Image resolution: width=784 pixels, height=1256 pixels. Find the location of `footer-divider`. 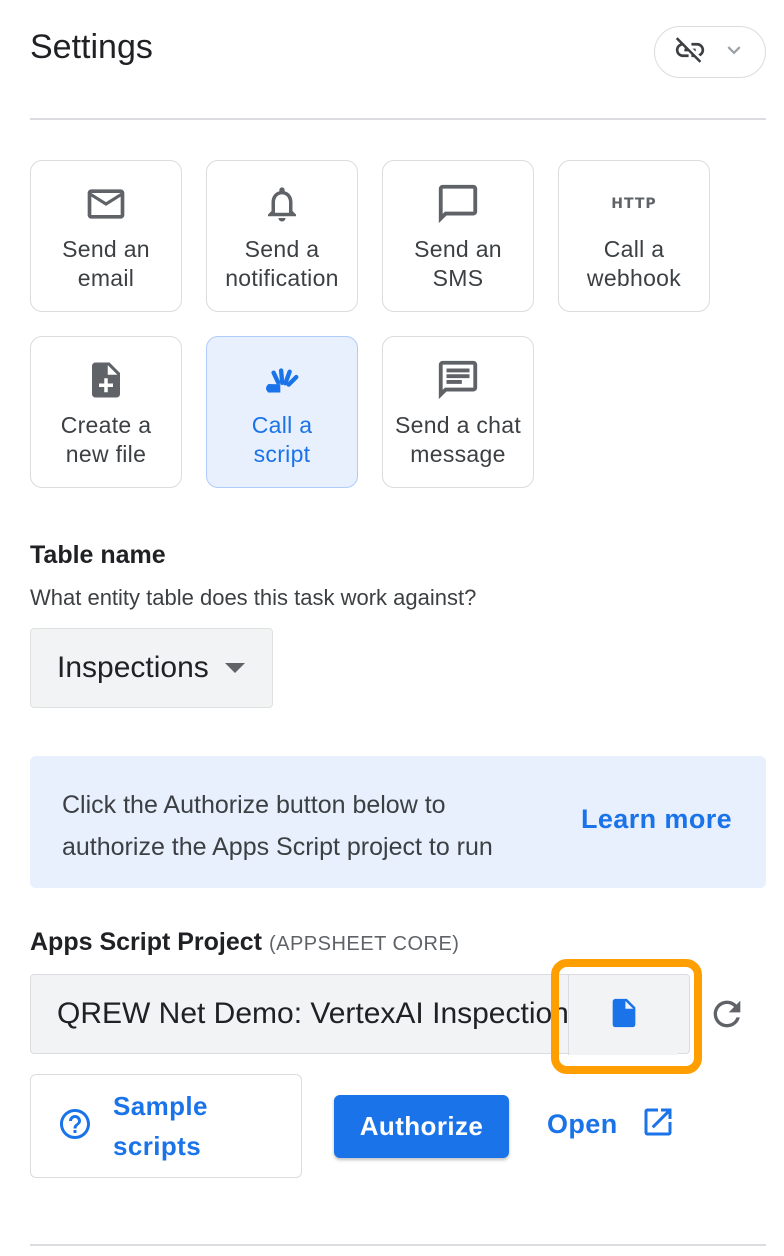

footer-divider is located at coordinates (398, 1245).